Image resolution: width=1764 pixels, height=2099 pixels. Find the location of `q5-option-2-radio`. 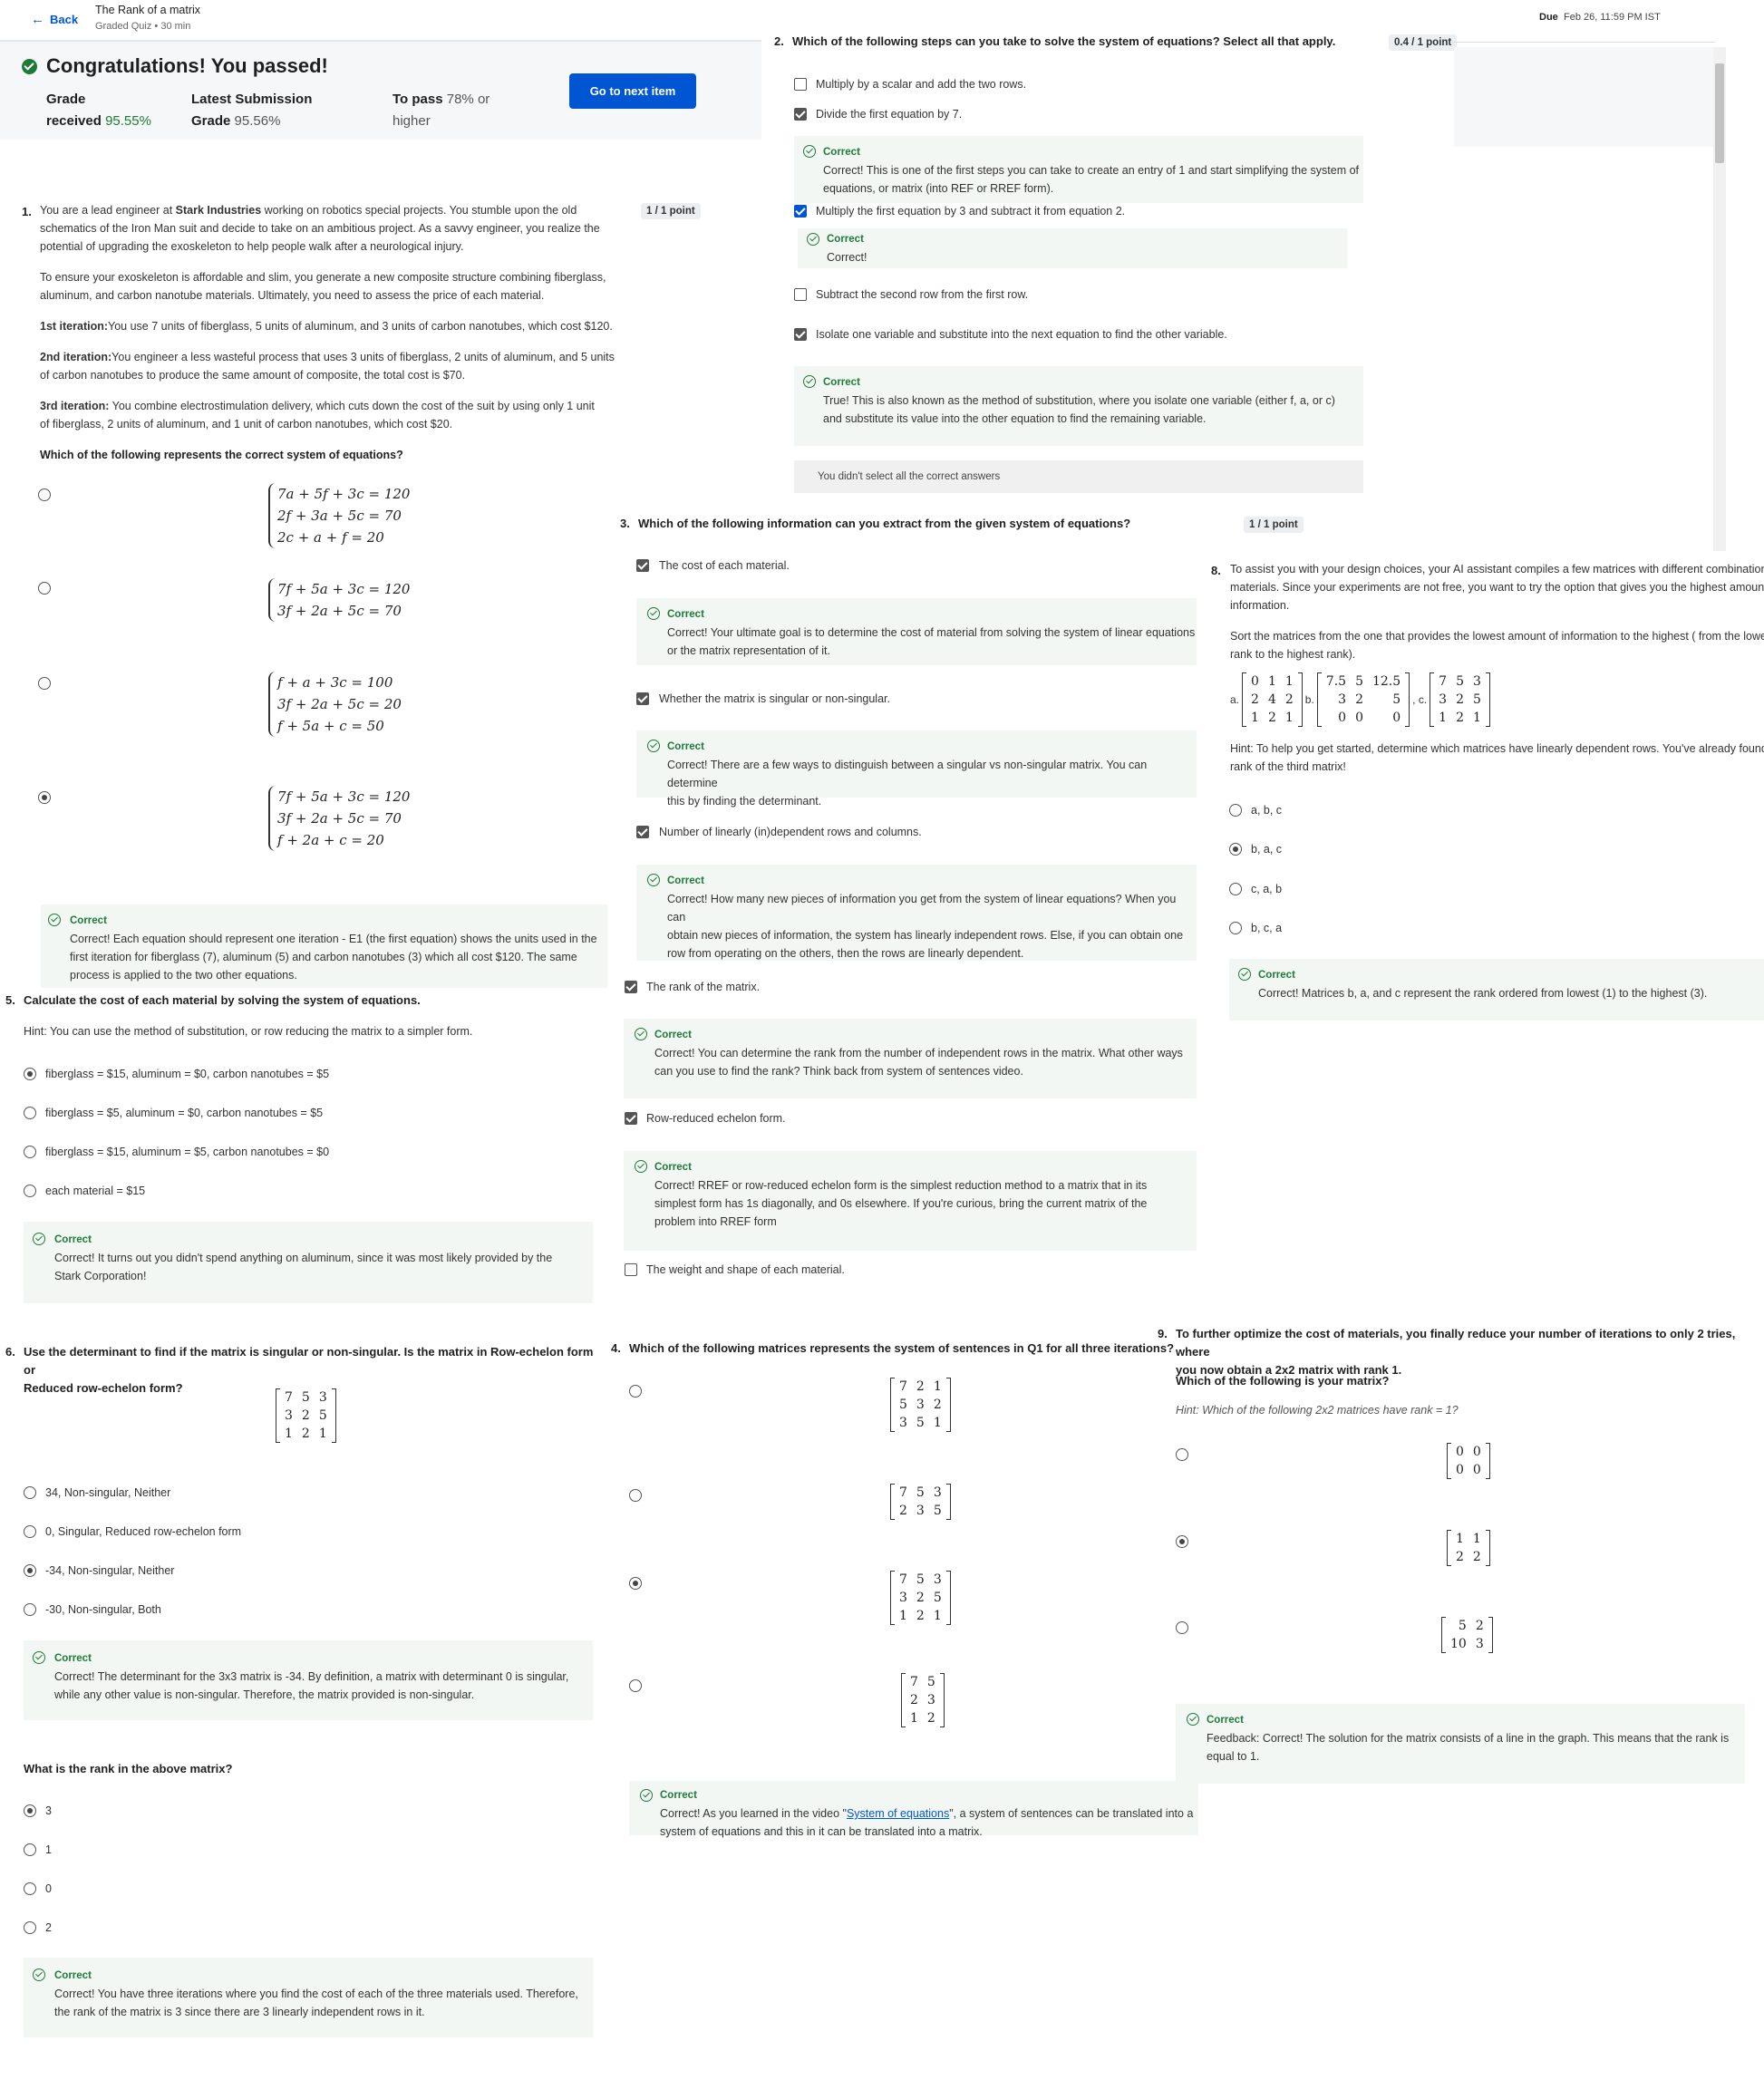

q5-option-2-radio is located at coordinates (30, 1113).